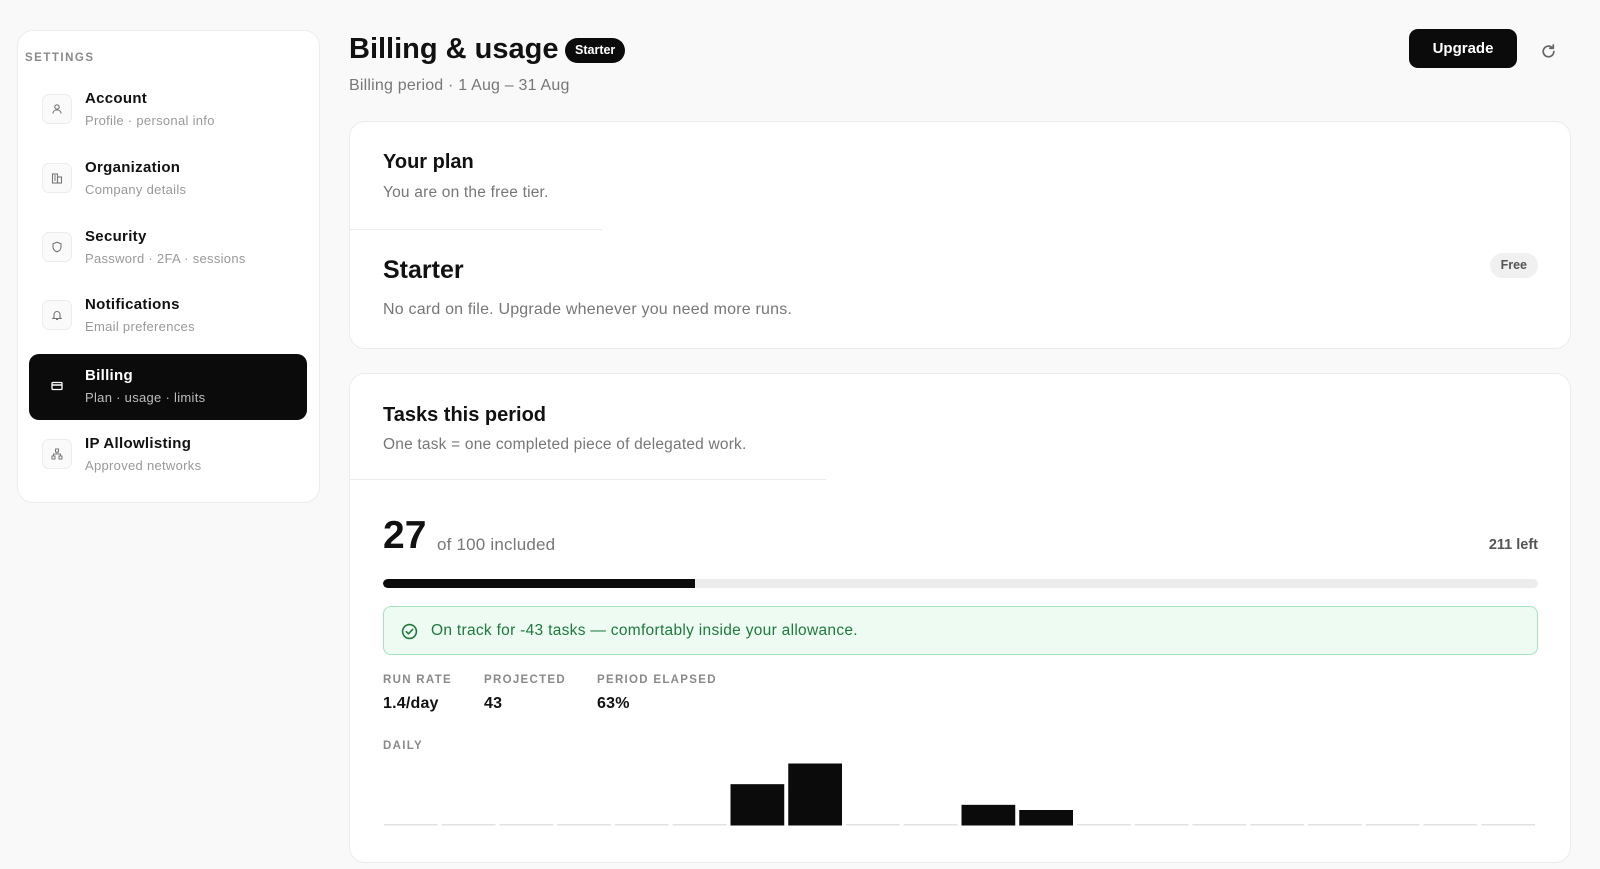  I want to click on shield-icon, so click(57, 247).